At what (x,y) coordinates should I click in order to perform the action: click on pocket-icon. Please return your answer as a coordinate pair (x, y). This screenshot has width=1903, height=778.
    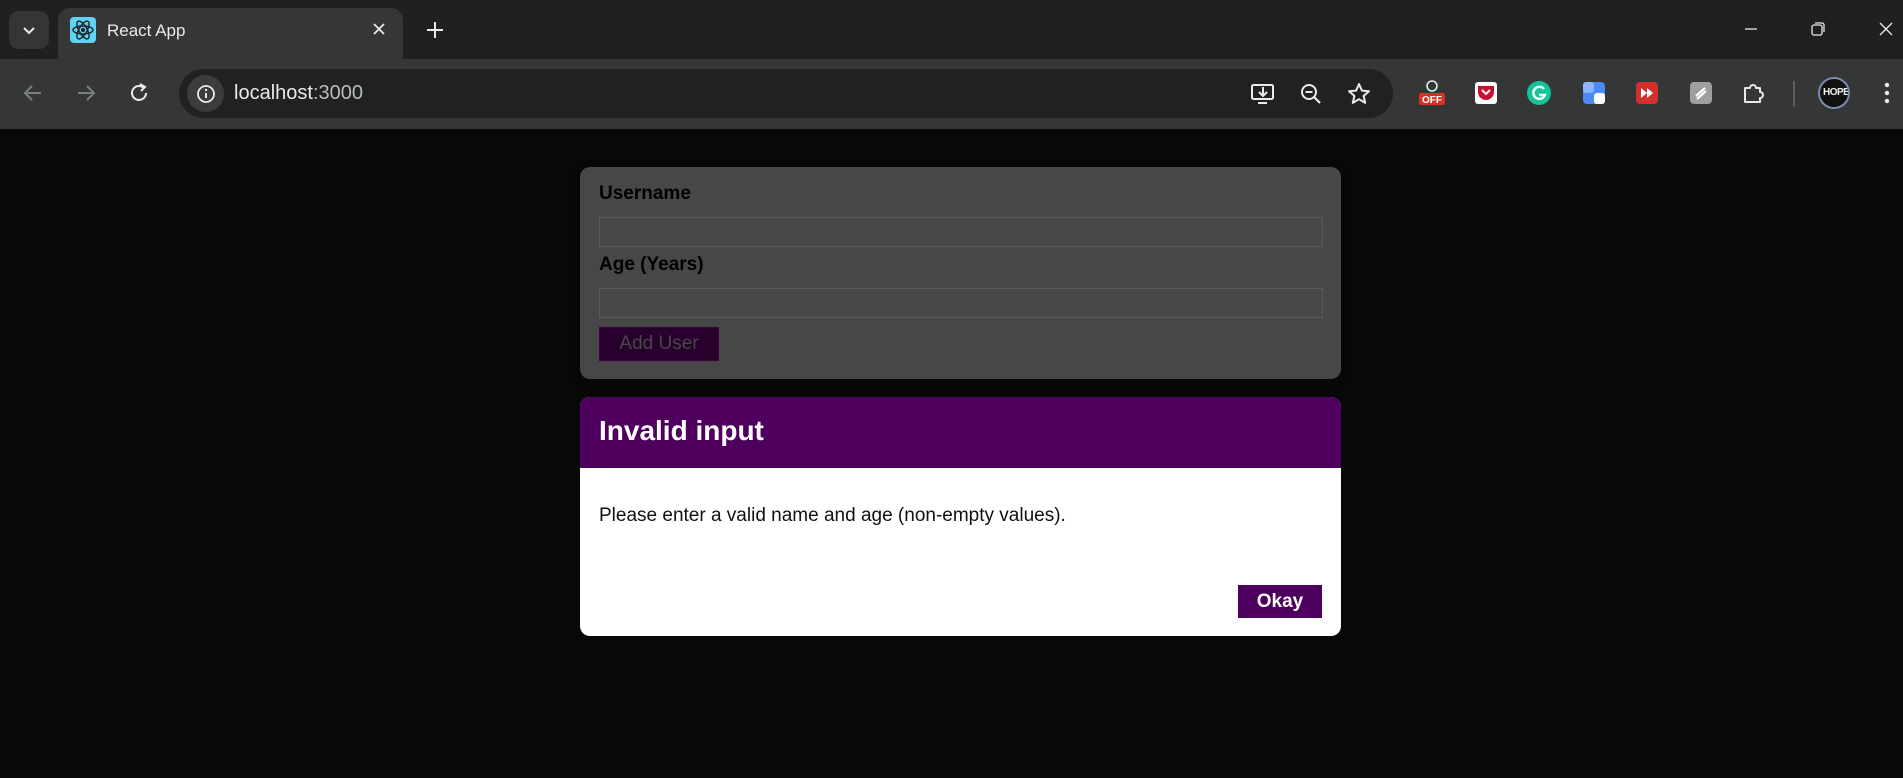
    Looking at the image, I should click on (1486, 93).